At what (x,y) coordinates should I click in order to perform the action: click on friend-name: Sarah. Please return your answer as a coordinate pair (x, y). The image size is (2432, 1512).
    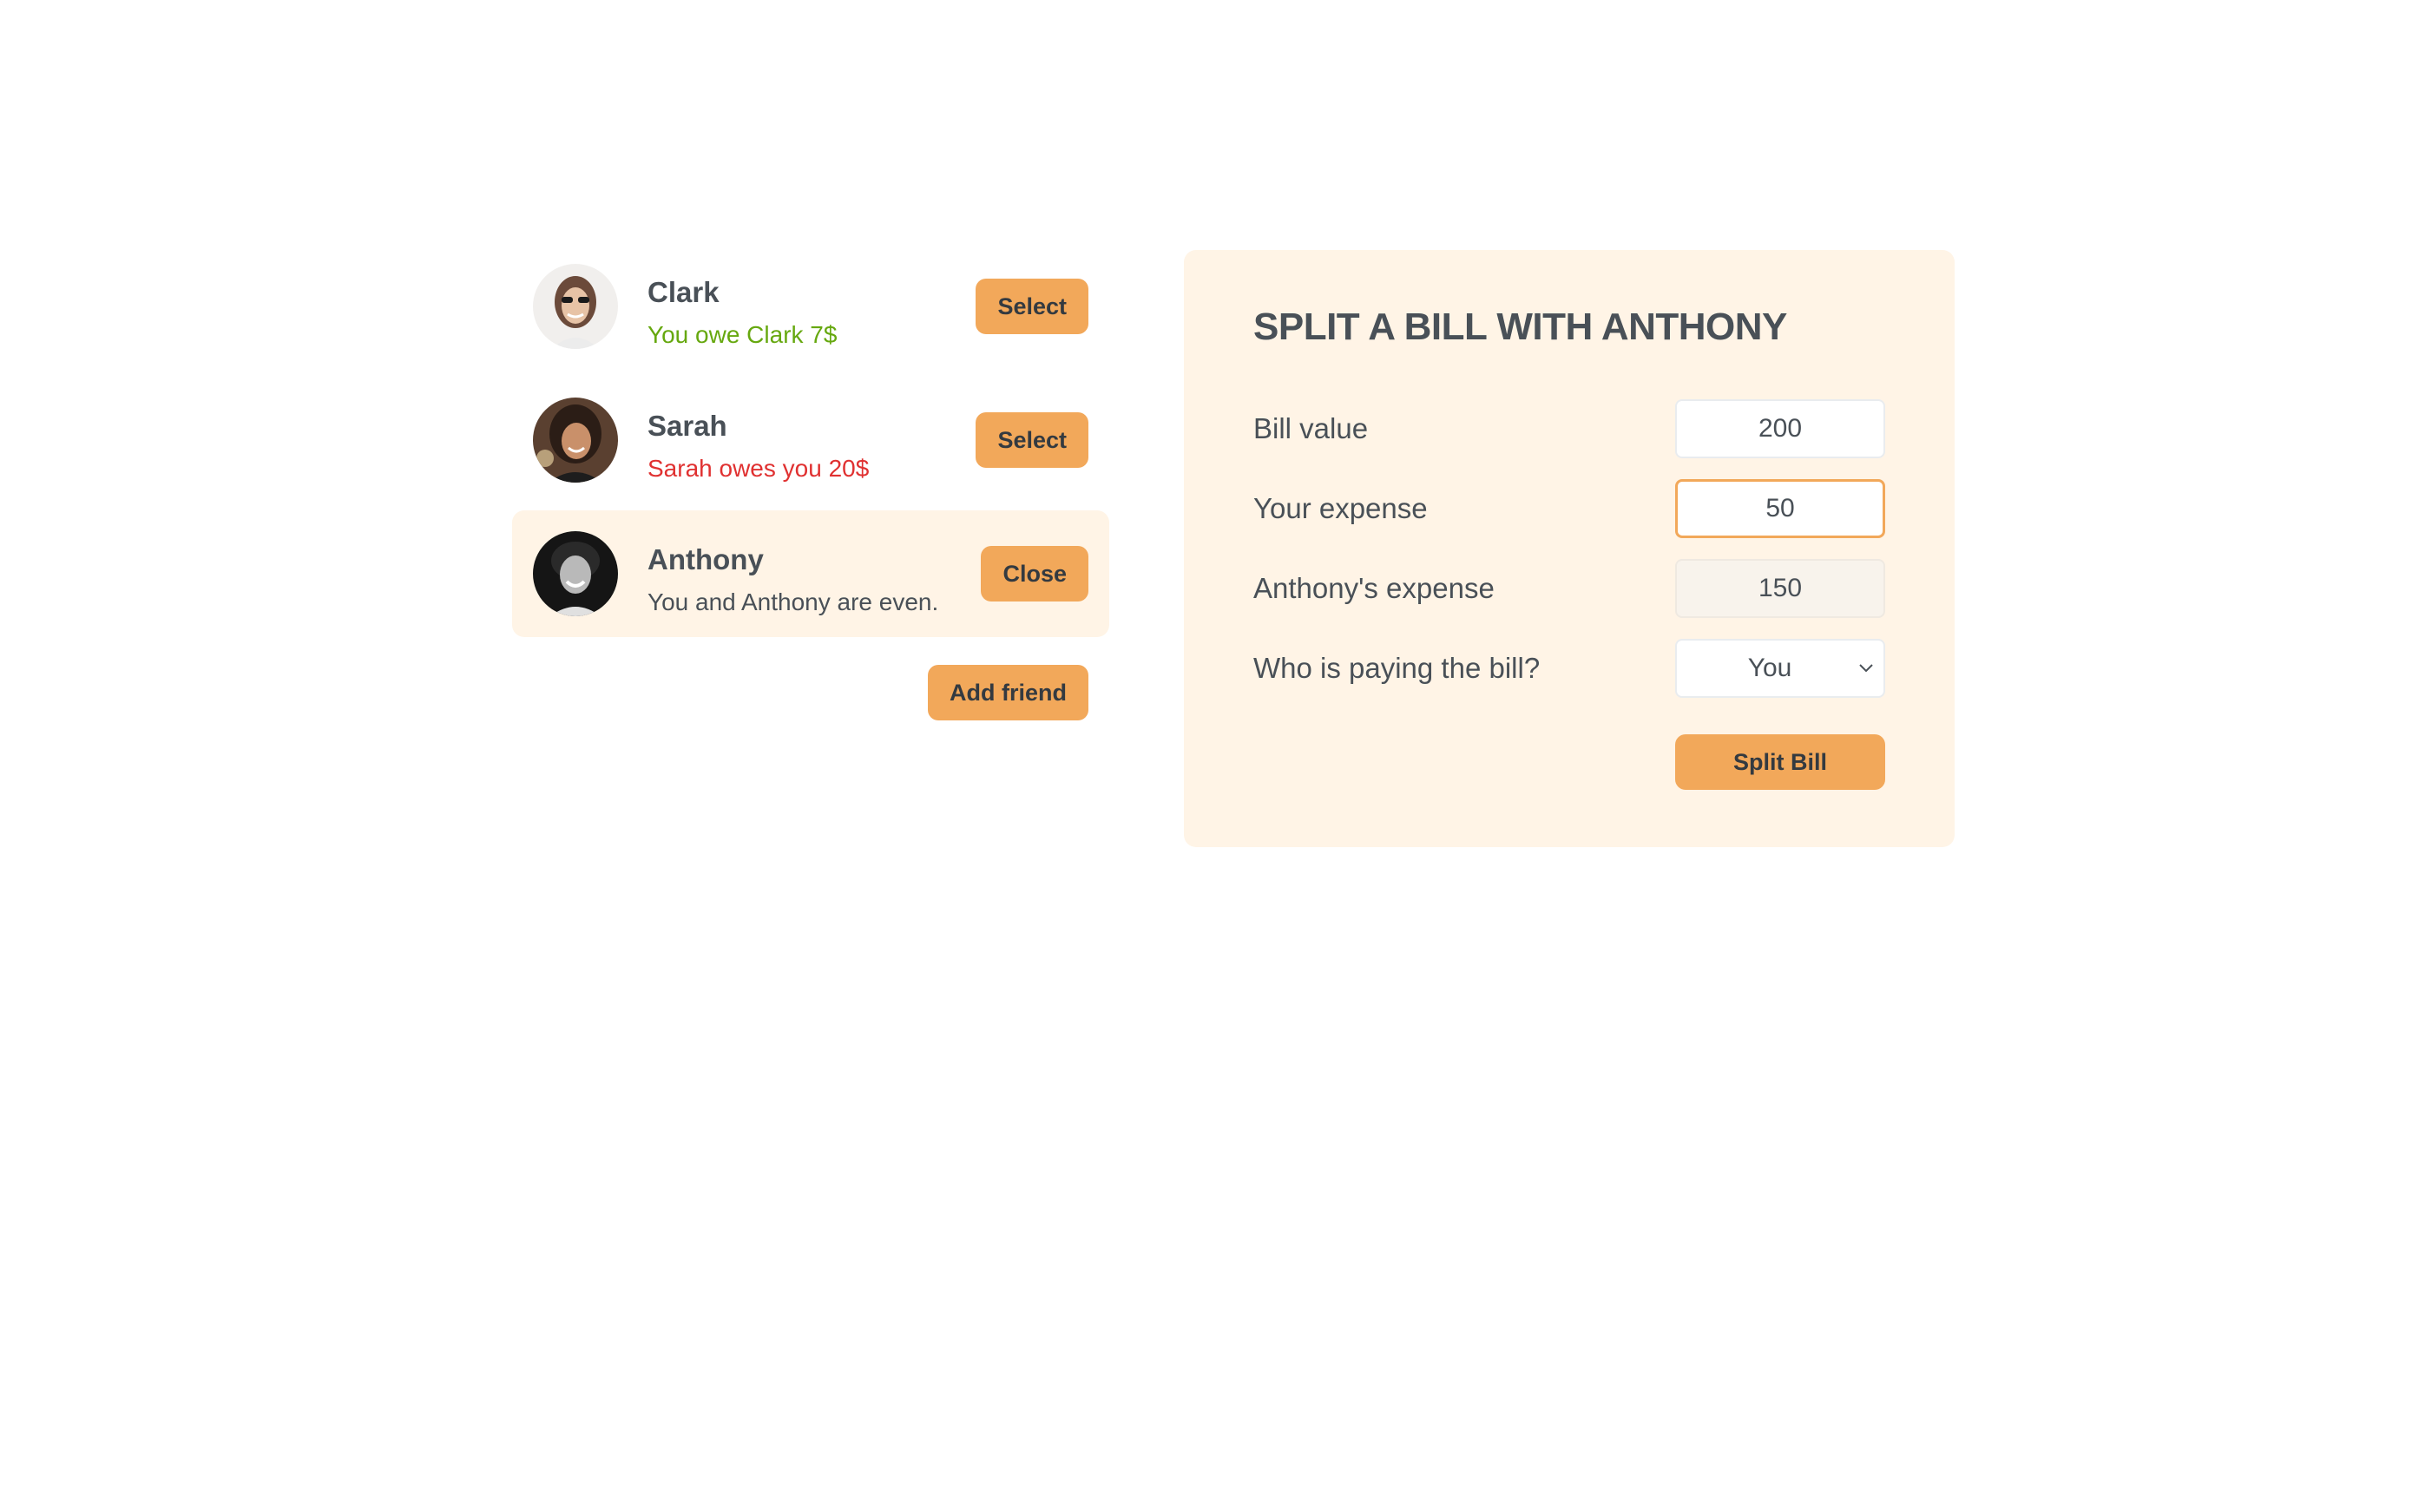
    Looking at the image, I should click on (687, 426).